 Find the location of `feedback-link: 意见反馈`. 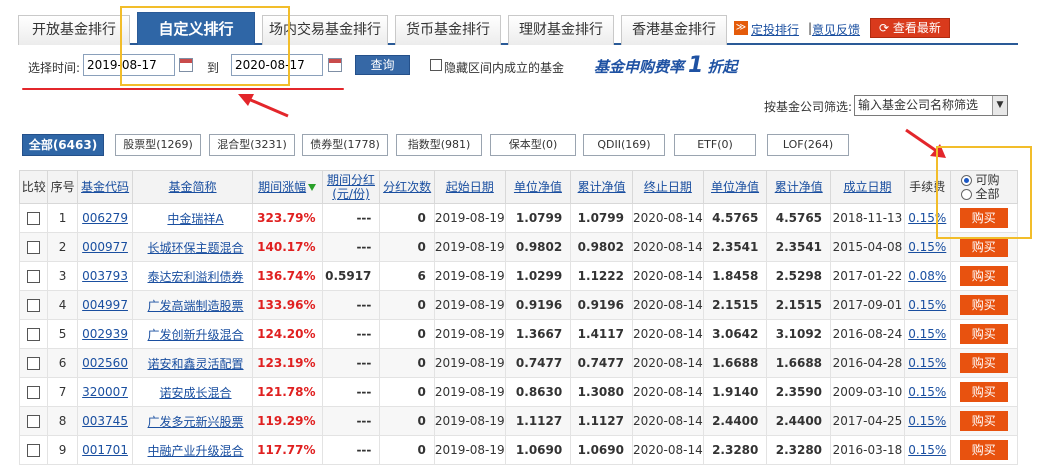

feedback-link: 意见反馈 is located at coordinates (836, 29).